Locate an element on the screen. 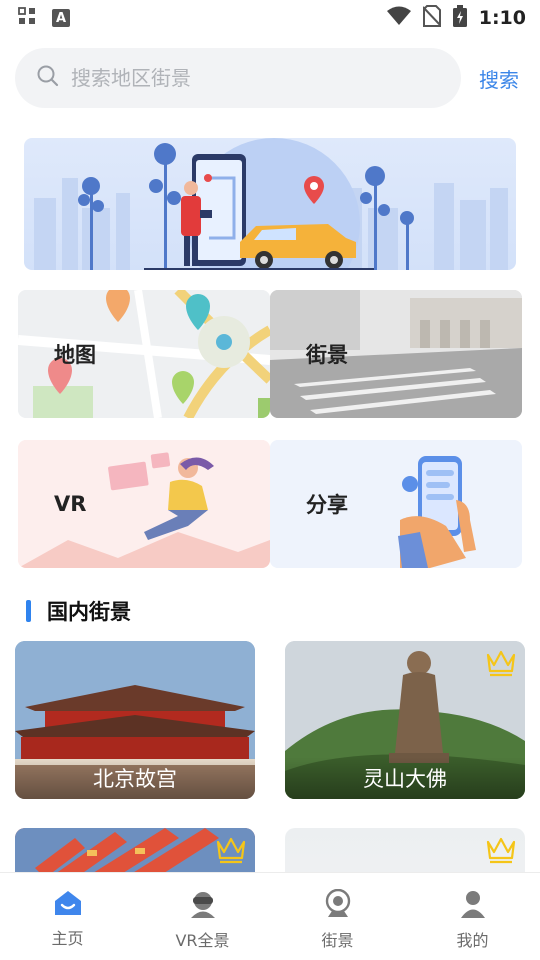 The image size is (540, 960). nav-home-label: 主页 is located at coordinates (67, 938).